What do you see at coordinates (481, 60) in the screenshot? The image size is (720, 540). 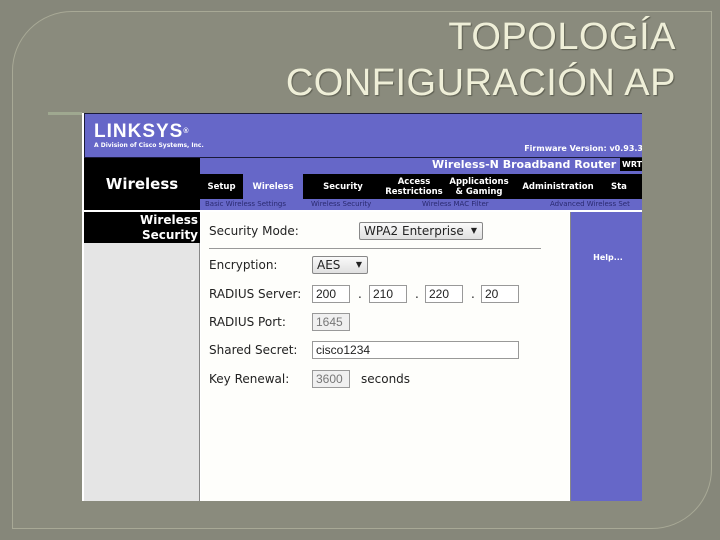 I see `slide-title: TOPOLOGÍA CONFIGURACIÓN AP` at bounding box center [481, 60].